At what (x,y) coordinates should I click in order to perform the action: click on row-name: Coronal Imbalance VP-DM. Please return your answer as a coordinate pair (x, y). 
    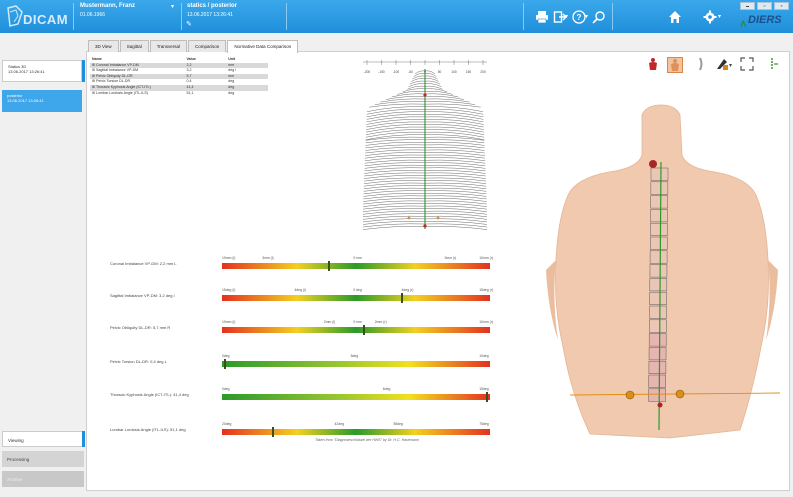
    Looking at the image, I should click on (117, 64).